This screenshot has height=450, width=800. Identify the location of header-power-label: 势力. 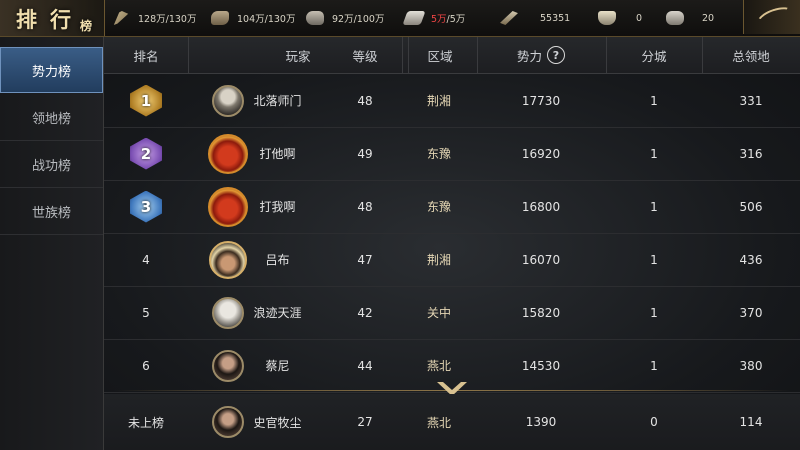
(529, 56).